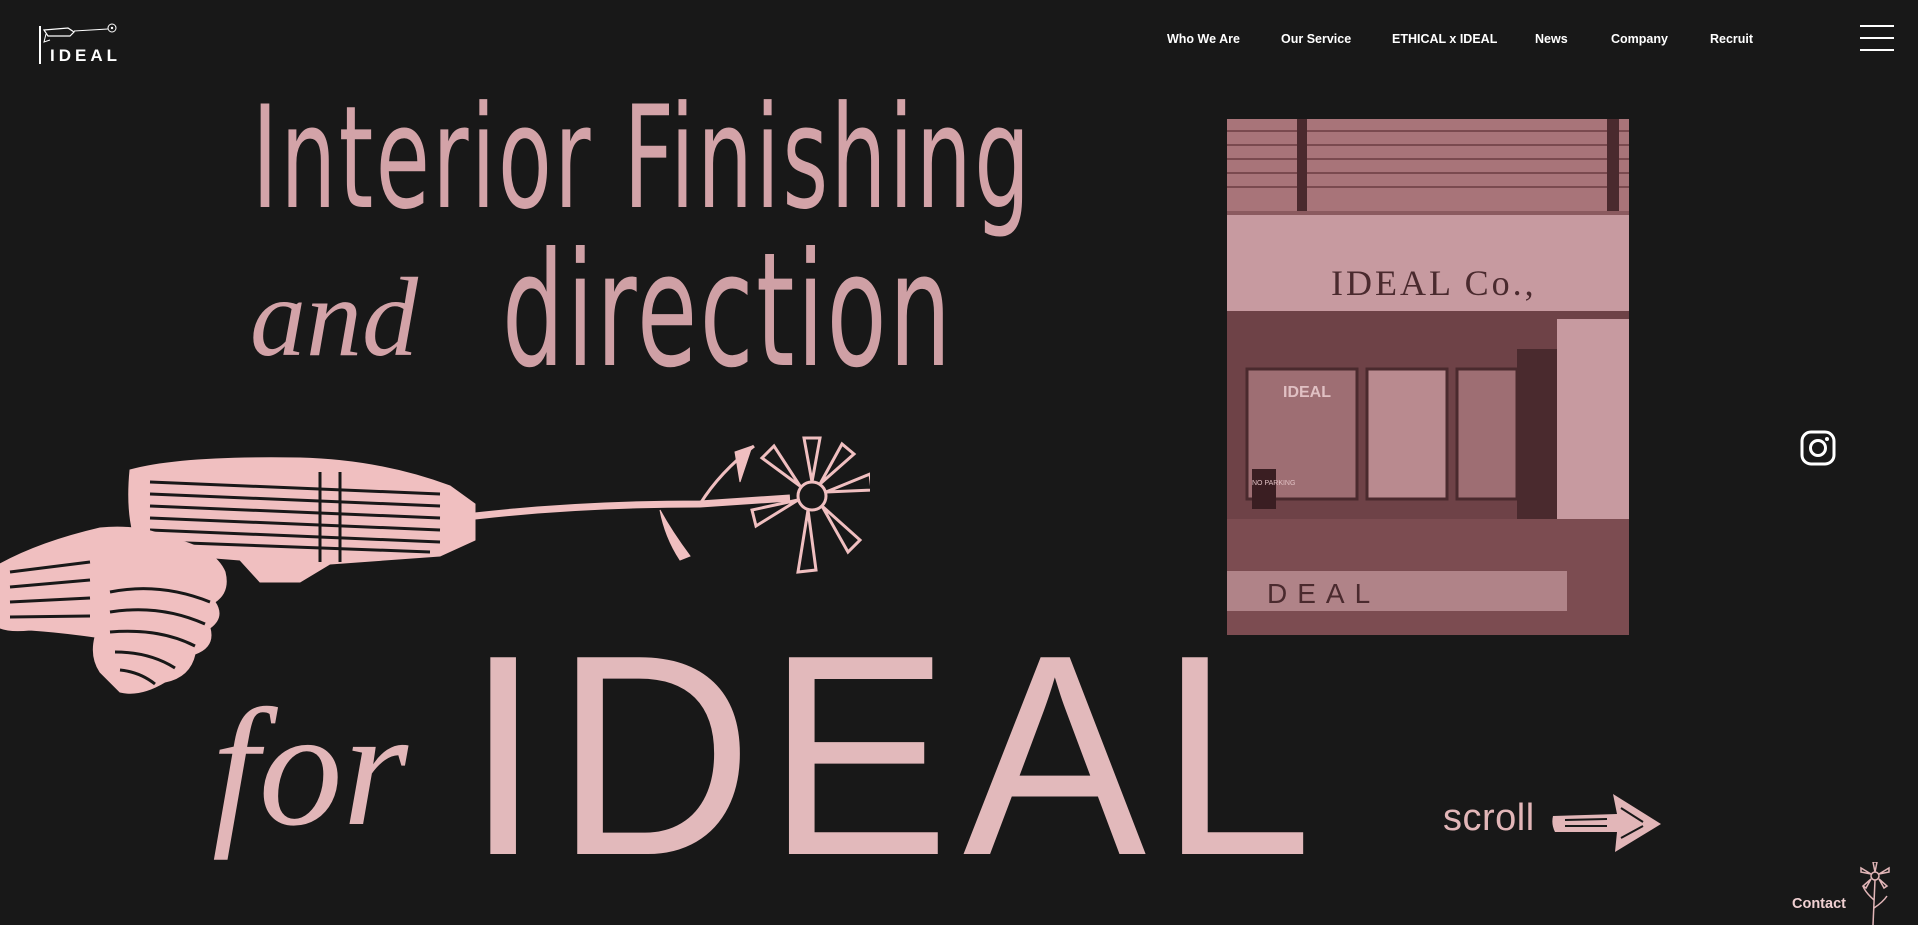 This screenshot has width=1918, height=925. Describe the element at coordinates (1731, 39) in the screenshot. I see `nav-recruit: Recruit` at that location.